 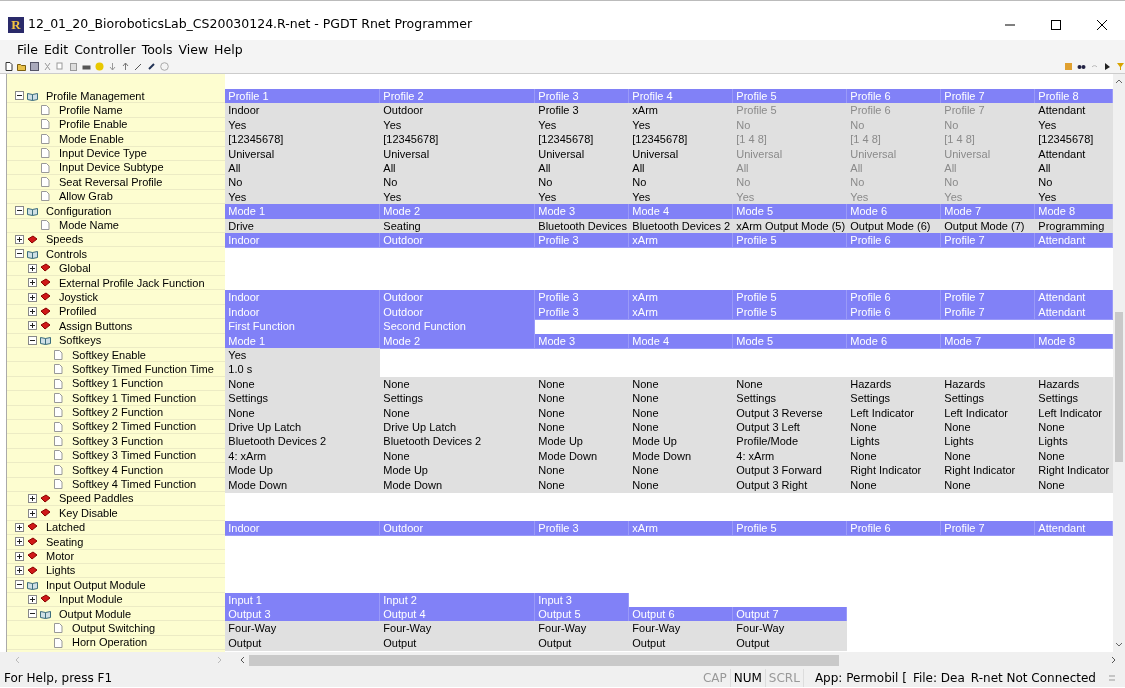 I want to click on menu-item: Edit, so click(x=56, y=49).